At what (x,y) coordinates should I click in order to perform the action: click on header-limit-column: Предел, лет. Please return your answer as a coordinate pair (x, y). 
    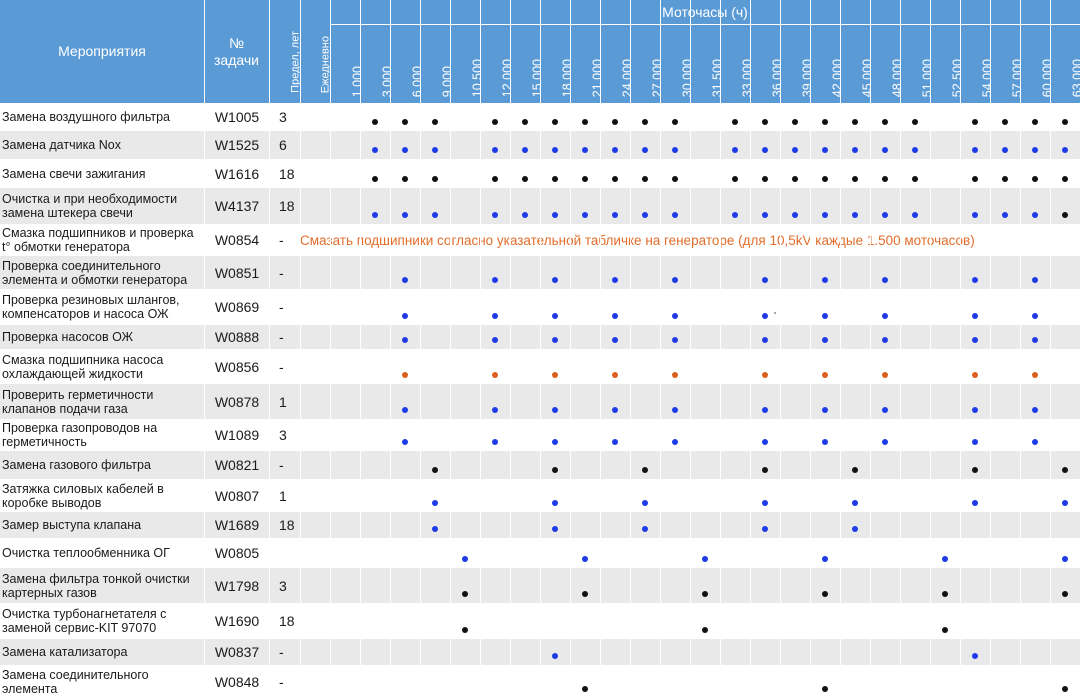
    Looking at the image, I should click on (285, 51).